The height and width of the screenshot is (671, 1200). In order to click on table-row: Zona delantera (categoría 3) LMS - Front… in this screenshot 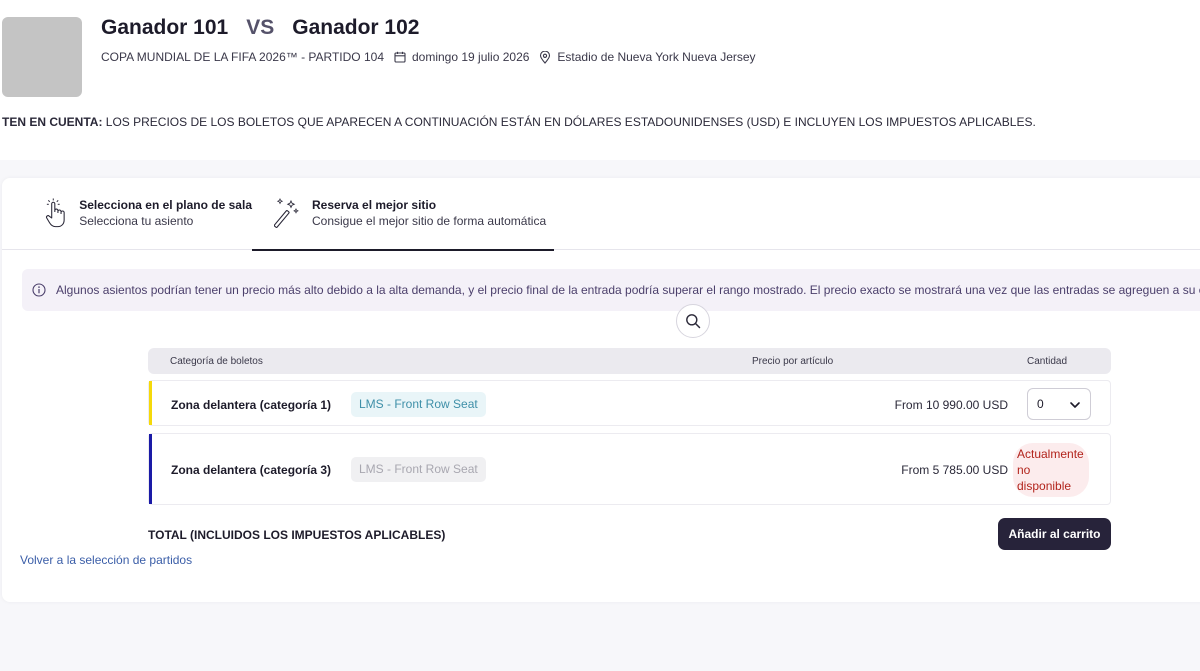, I will do `click(629, 469)`.